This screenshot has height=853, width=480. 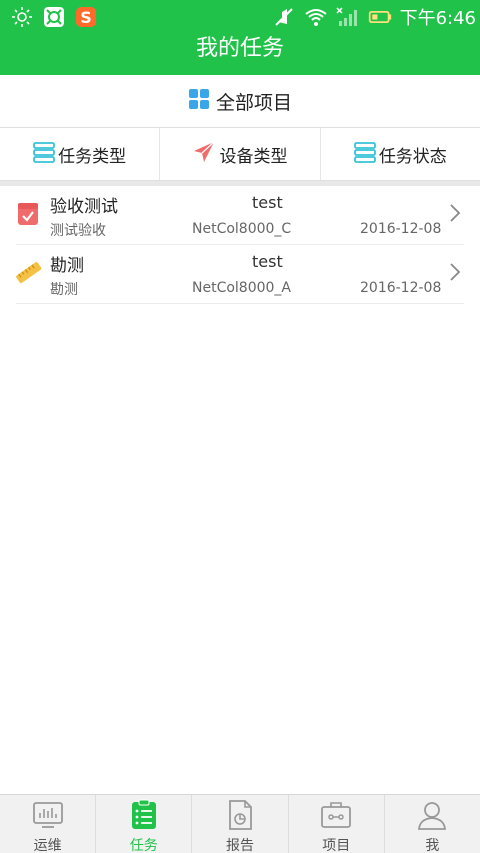 I want to click on app-notification-icon, so click(x=54, y=17).